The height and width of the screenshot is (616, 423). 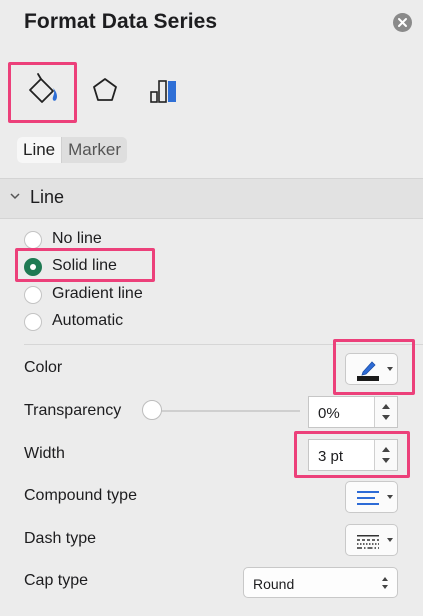 What do you see at coordinates (97, 294) in the screenshot?
I see `gradient-line-label: Gradient line` at bounding box center [97, 294].